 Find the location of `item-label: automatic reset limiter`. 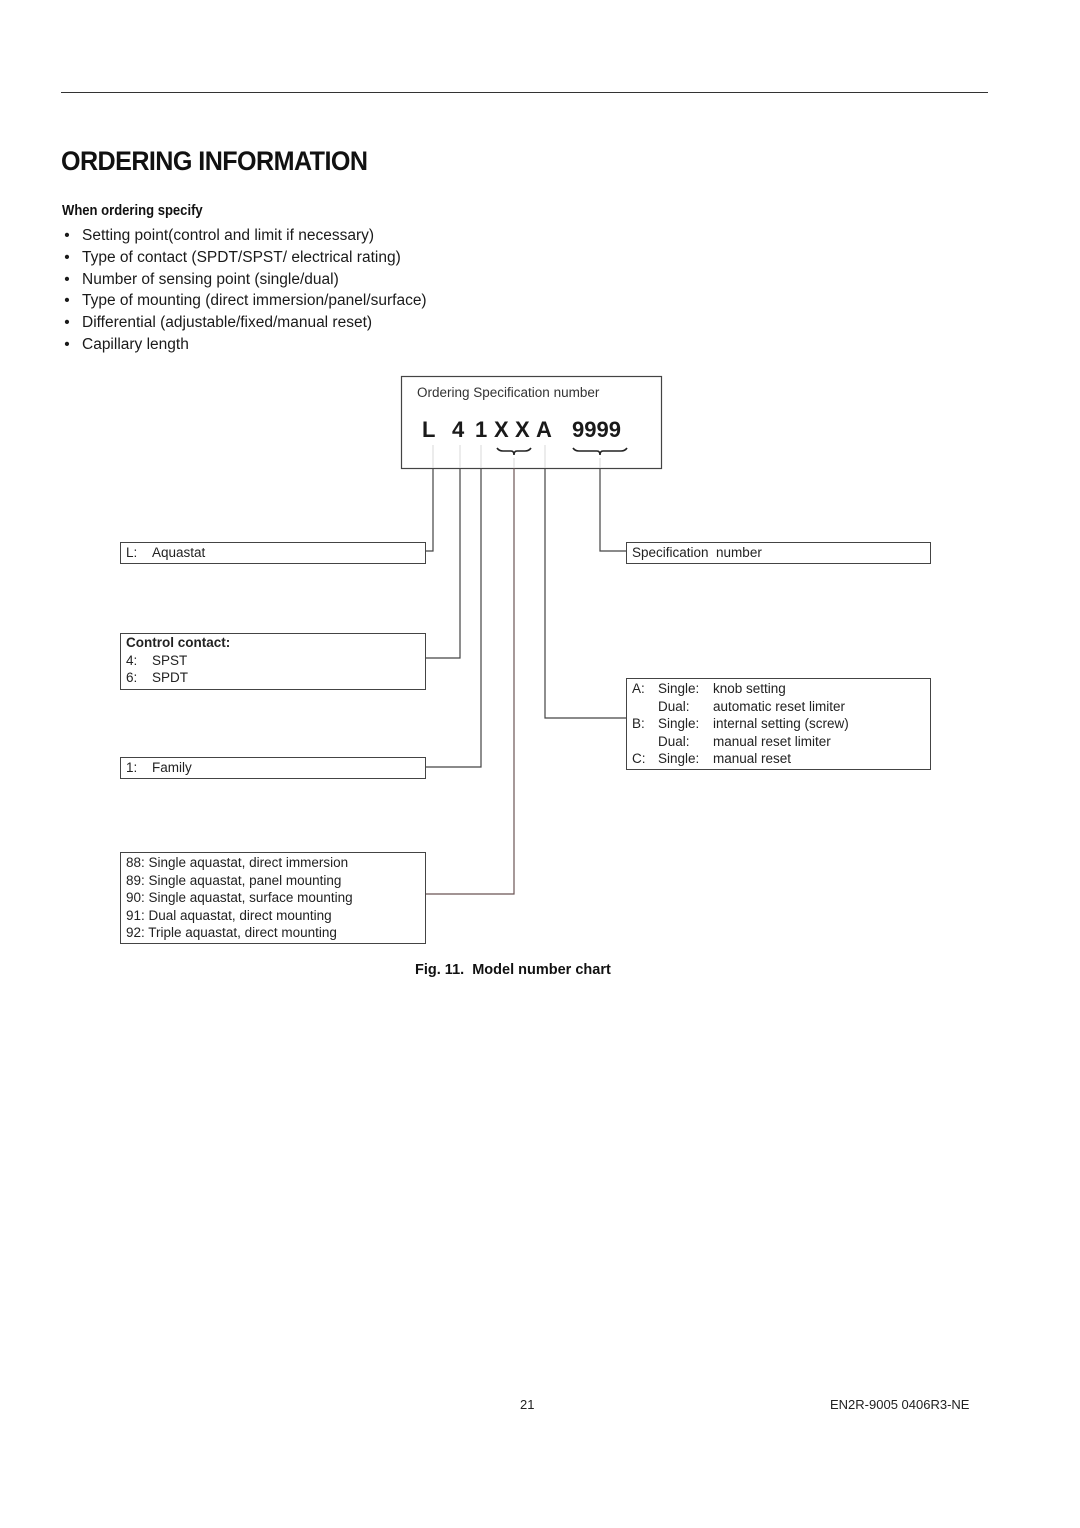

item-label: automatic reset limiter is located at coordinates (779, 706).